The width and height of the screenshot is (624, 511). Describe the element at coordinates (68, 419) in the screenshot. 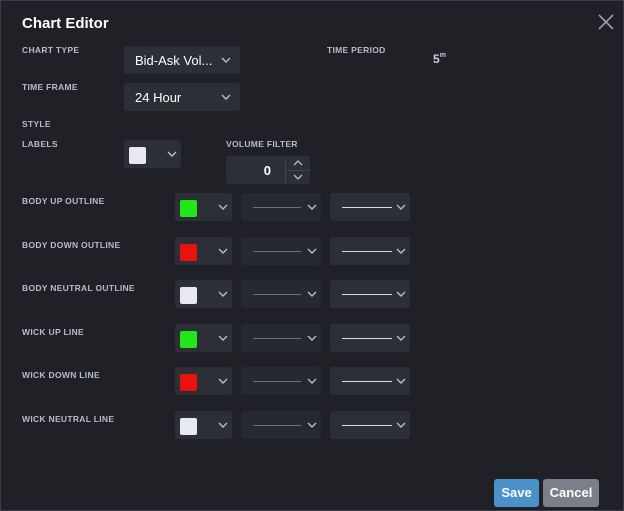

I see `style-row-label: WICK NEUTRAL LINE` at that location.